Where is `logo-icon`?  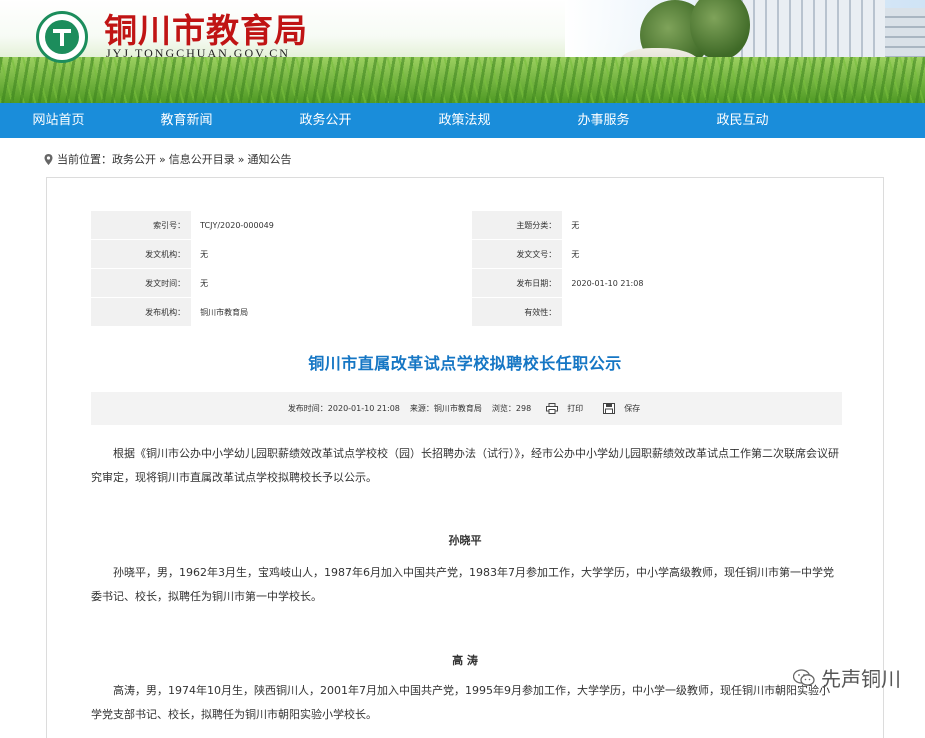 logo-icon is located at coordinates (62, 37).